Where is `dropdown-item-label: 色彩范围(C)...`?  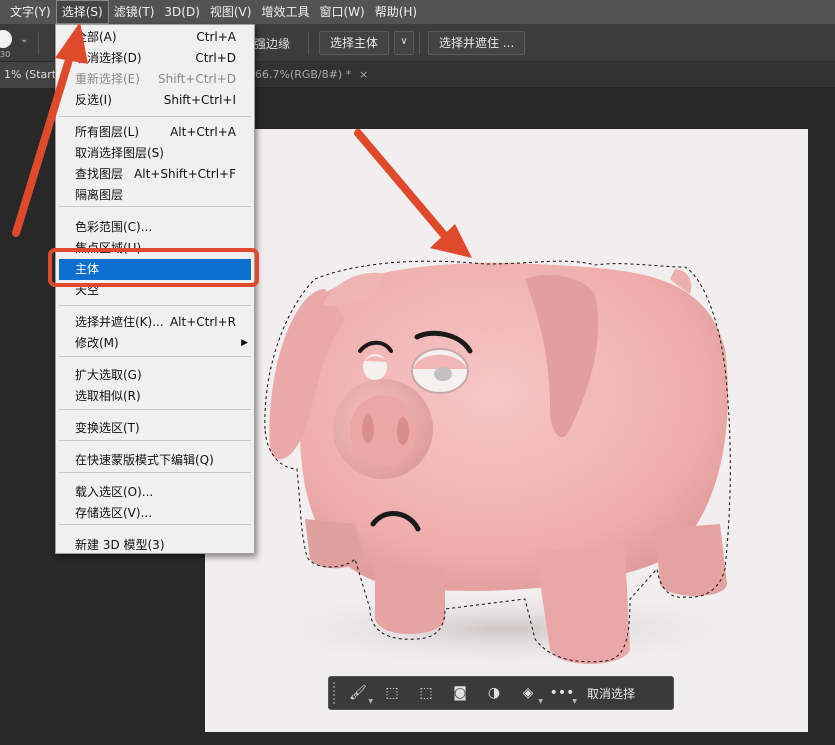
dropdown-item-label: 色彩范围(C)... is located at coordinates (114, 227).